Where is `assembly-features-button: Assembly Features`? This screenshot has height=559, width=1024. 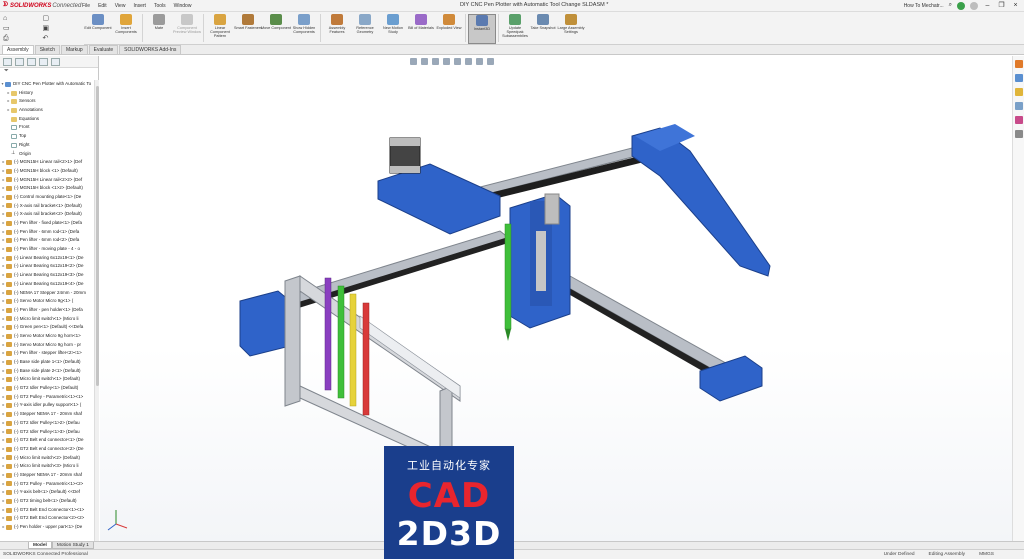 assembly-features-button: Assembly Features is located at coordinates (337, 29).